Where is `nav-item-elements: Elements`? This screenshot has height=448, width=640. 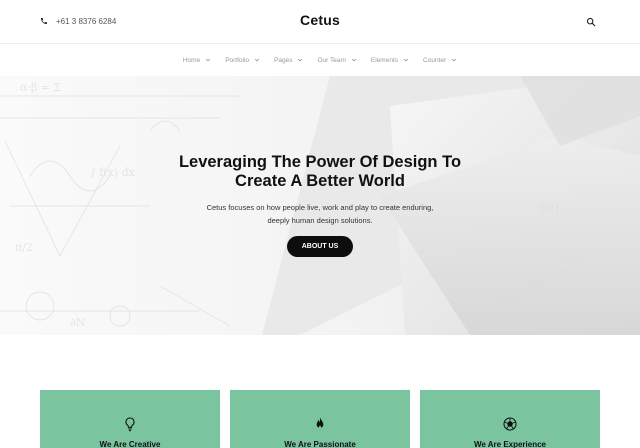 nav-item-elements: Elements is located at coordinates (390, 60).